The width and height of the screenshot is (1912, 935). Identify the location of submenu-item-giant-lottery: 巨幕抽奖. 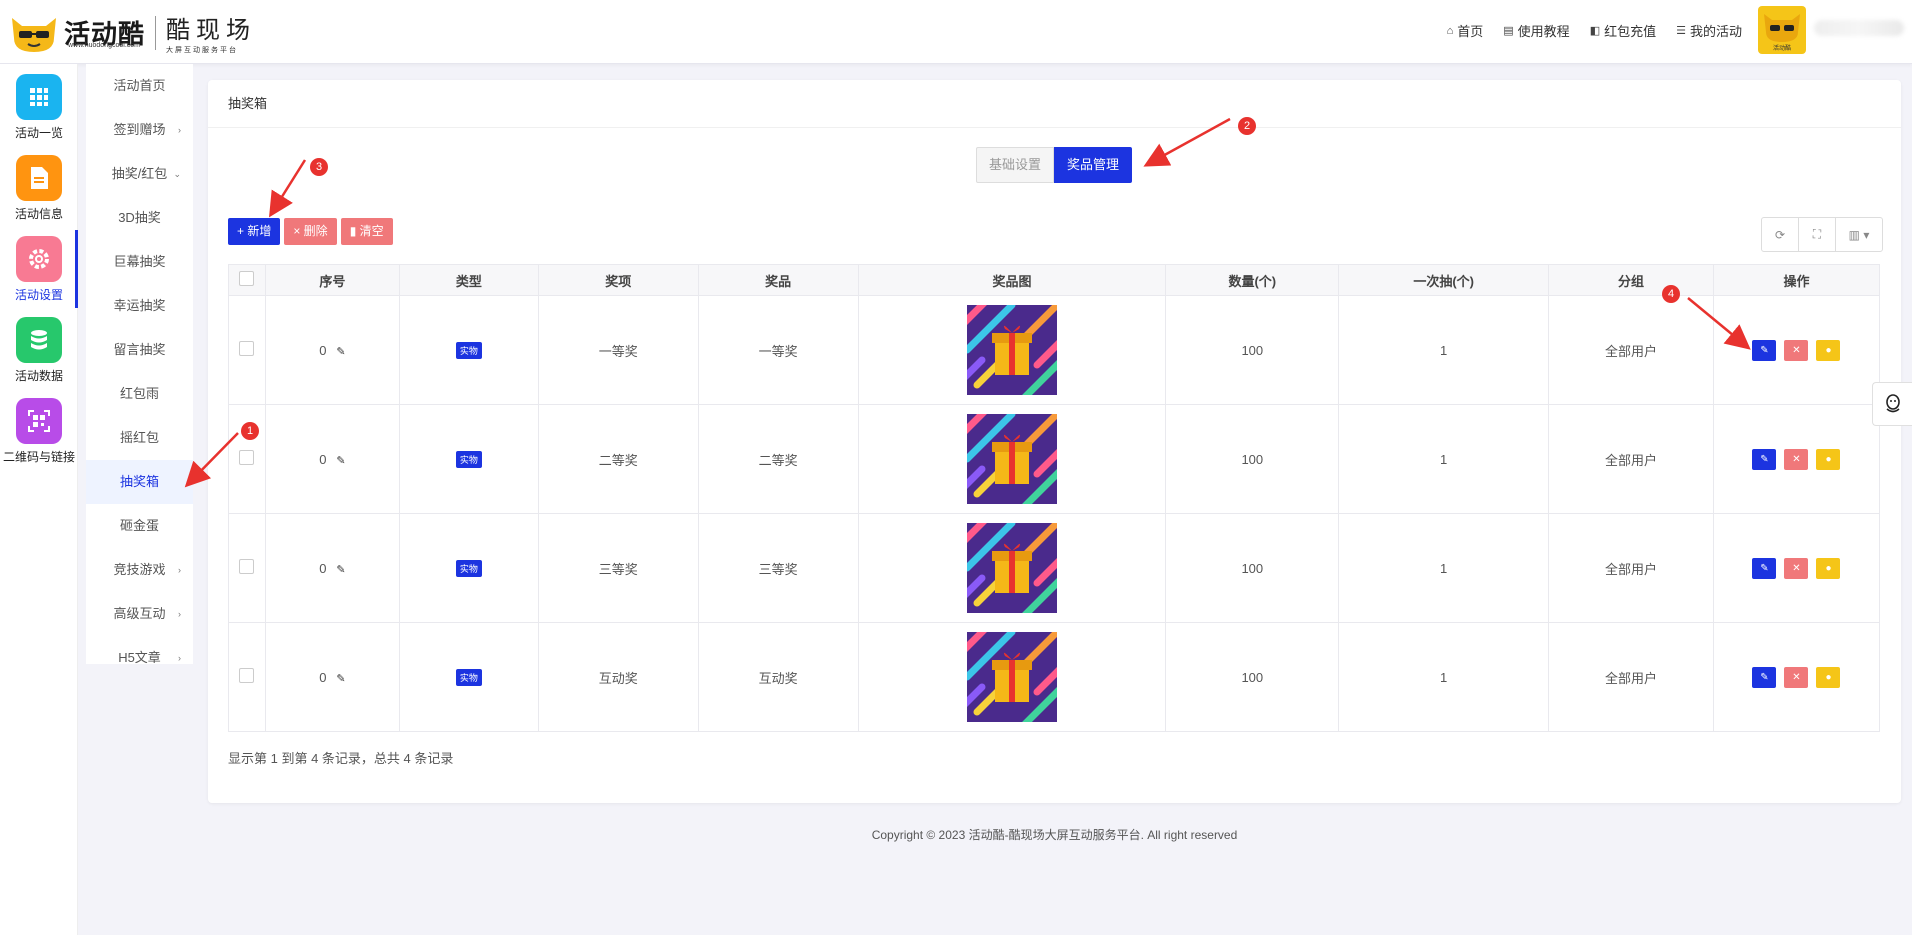
(139, 262).